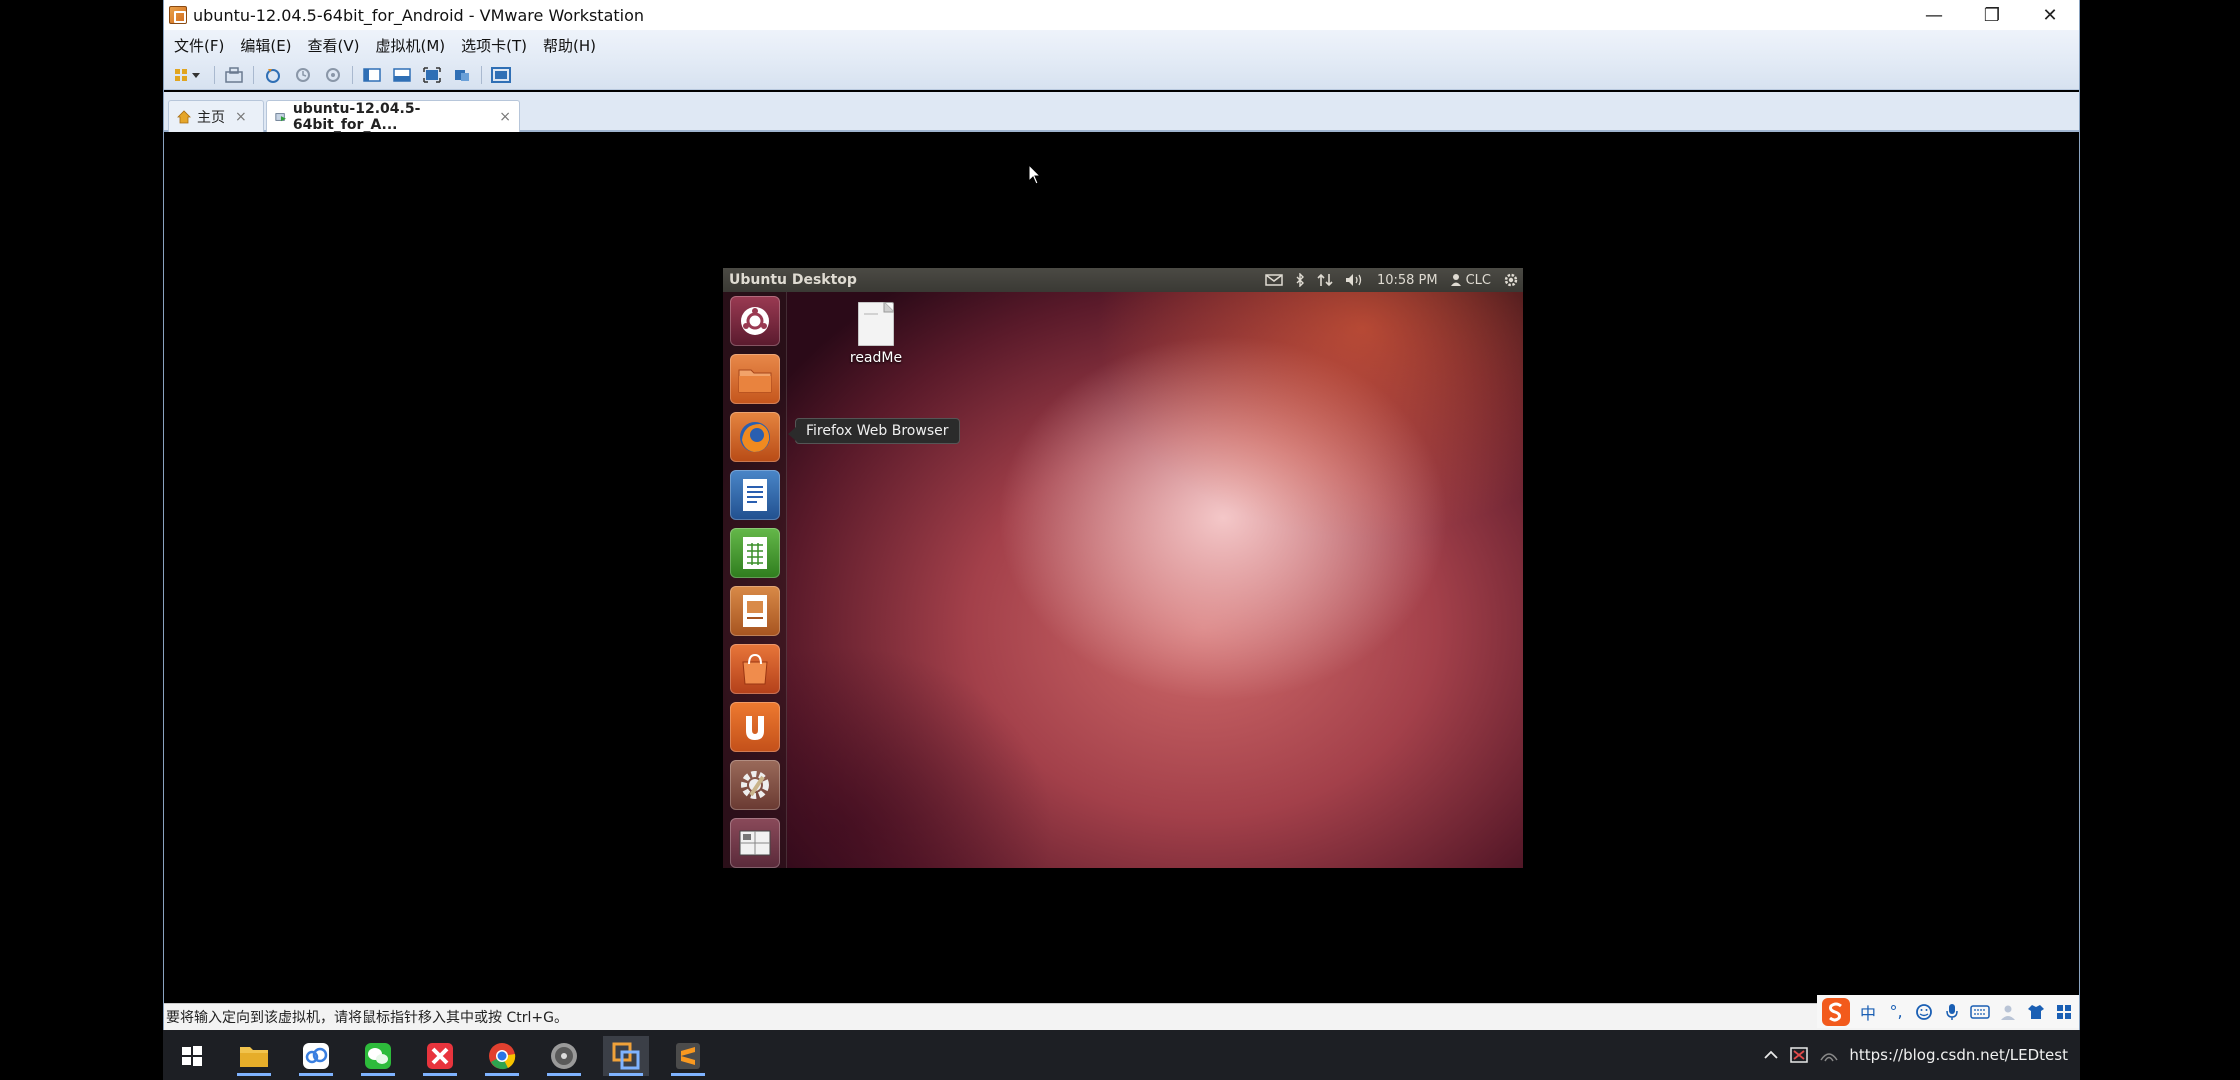 The image size is (2240, 1080). What do you see at coordinates (755, 437) in the screenshot?
I see `launcher-firefox` at bounding box center [755, 437].